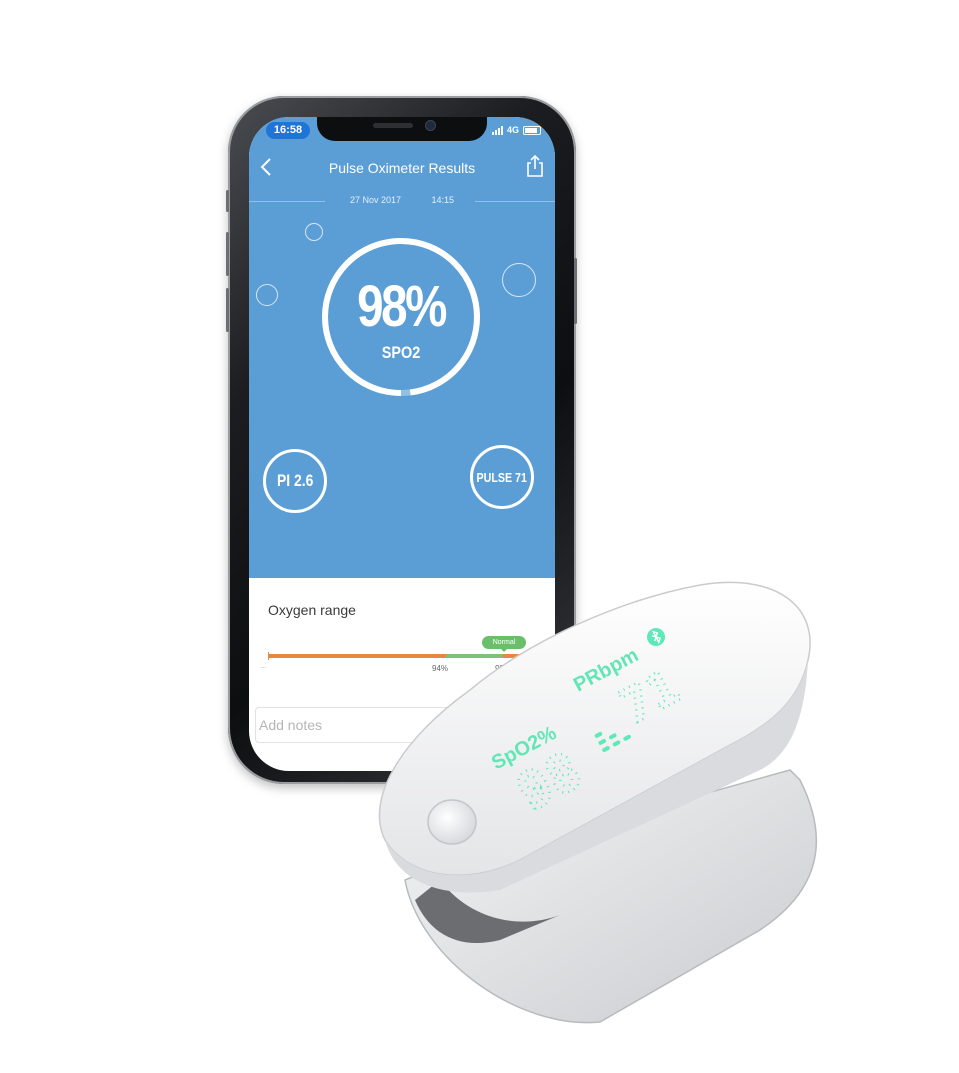 The image size is (959, 1073). Describe the element at coordinates (400, 656) in the screenshot. I see `oxygen-range-bar` at that location.